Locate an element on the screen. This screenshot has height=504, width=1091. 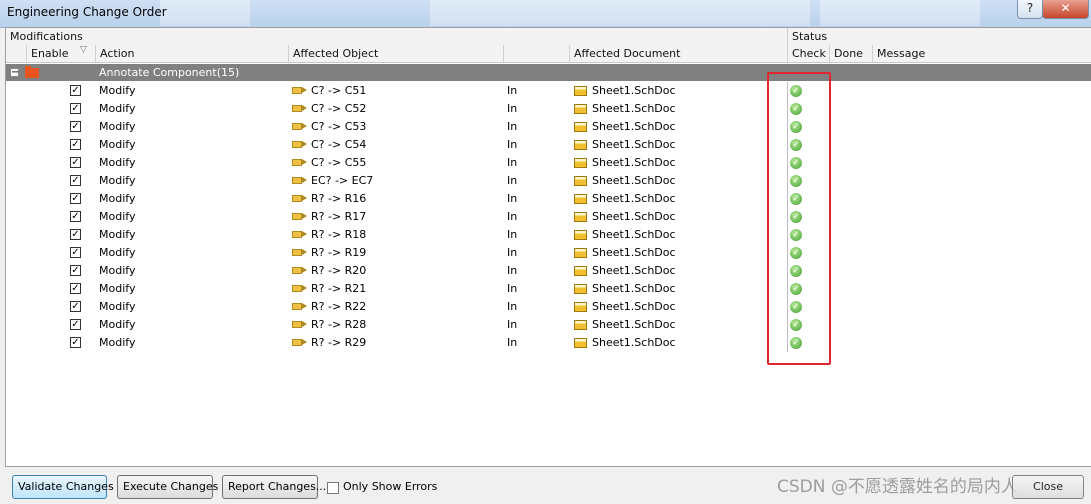
affected-object-cell: C? -> C51 is located at coordinates (339, 90).